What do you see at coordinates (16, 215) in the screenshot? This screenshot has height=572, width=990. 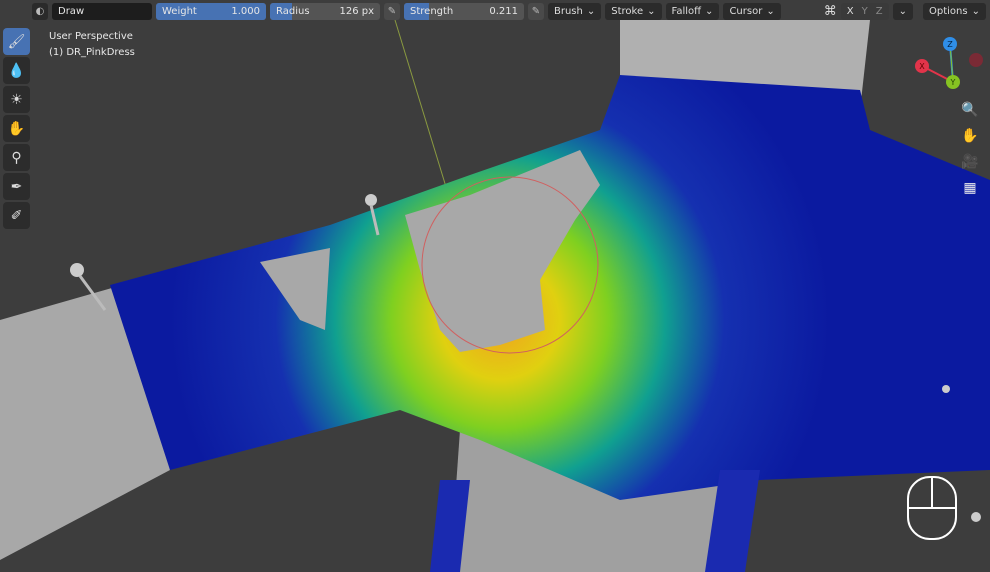 I see `annotate-tool-icon: ✐` at bounding box center [16, 215].